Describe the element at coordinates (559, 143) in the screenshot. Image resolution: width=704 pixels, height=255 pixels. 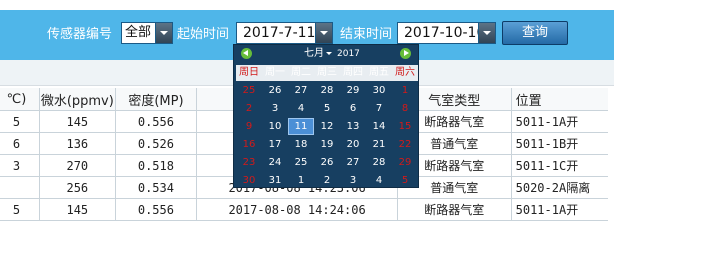
I see `location-cell: 5011-1B开` at that location.